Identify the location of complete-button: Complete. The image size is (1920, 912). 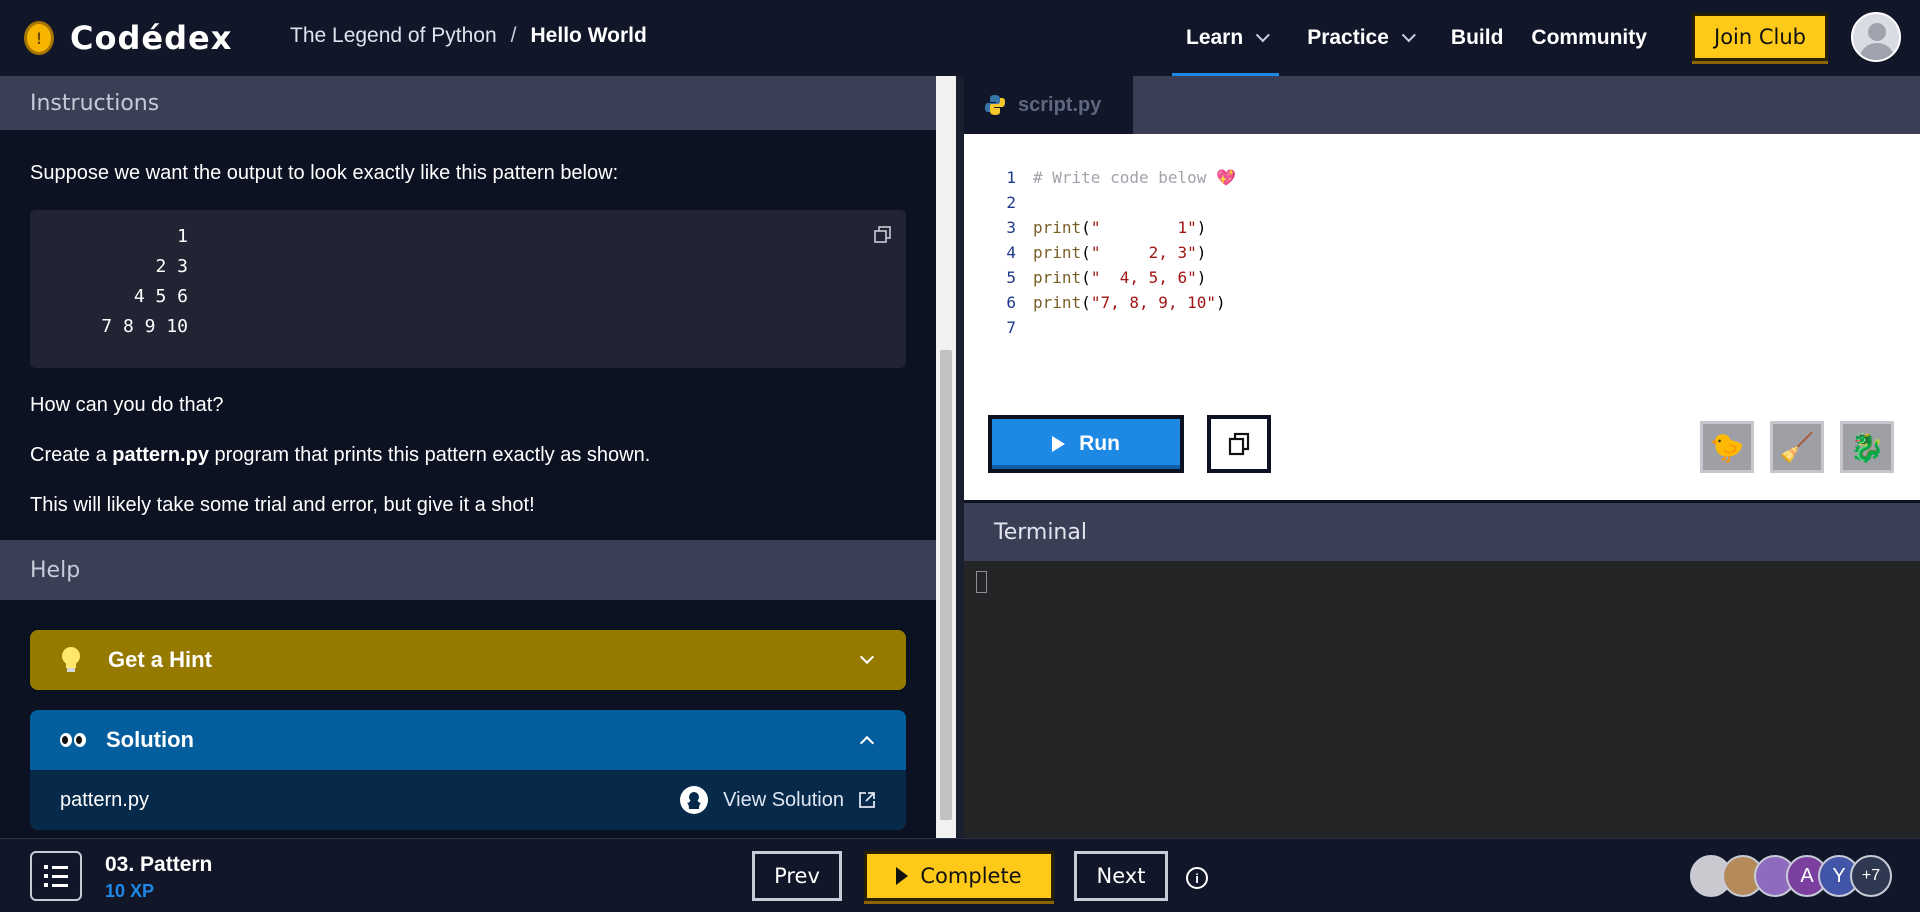
(959, 876).